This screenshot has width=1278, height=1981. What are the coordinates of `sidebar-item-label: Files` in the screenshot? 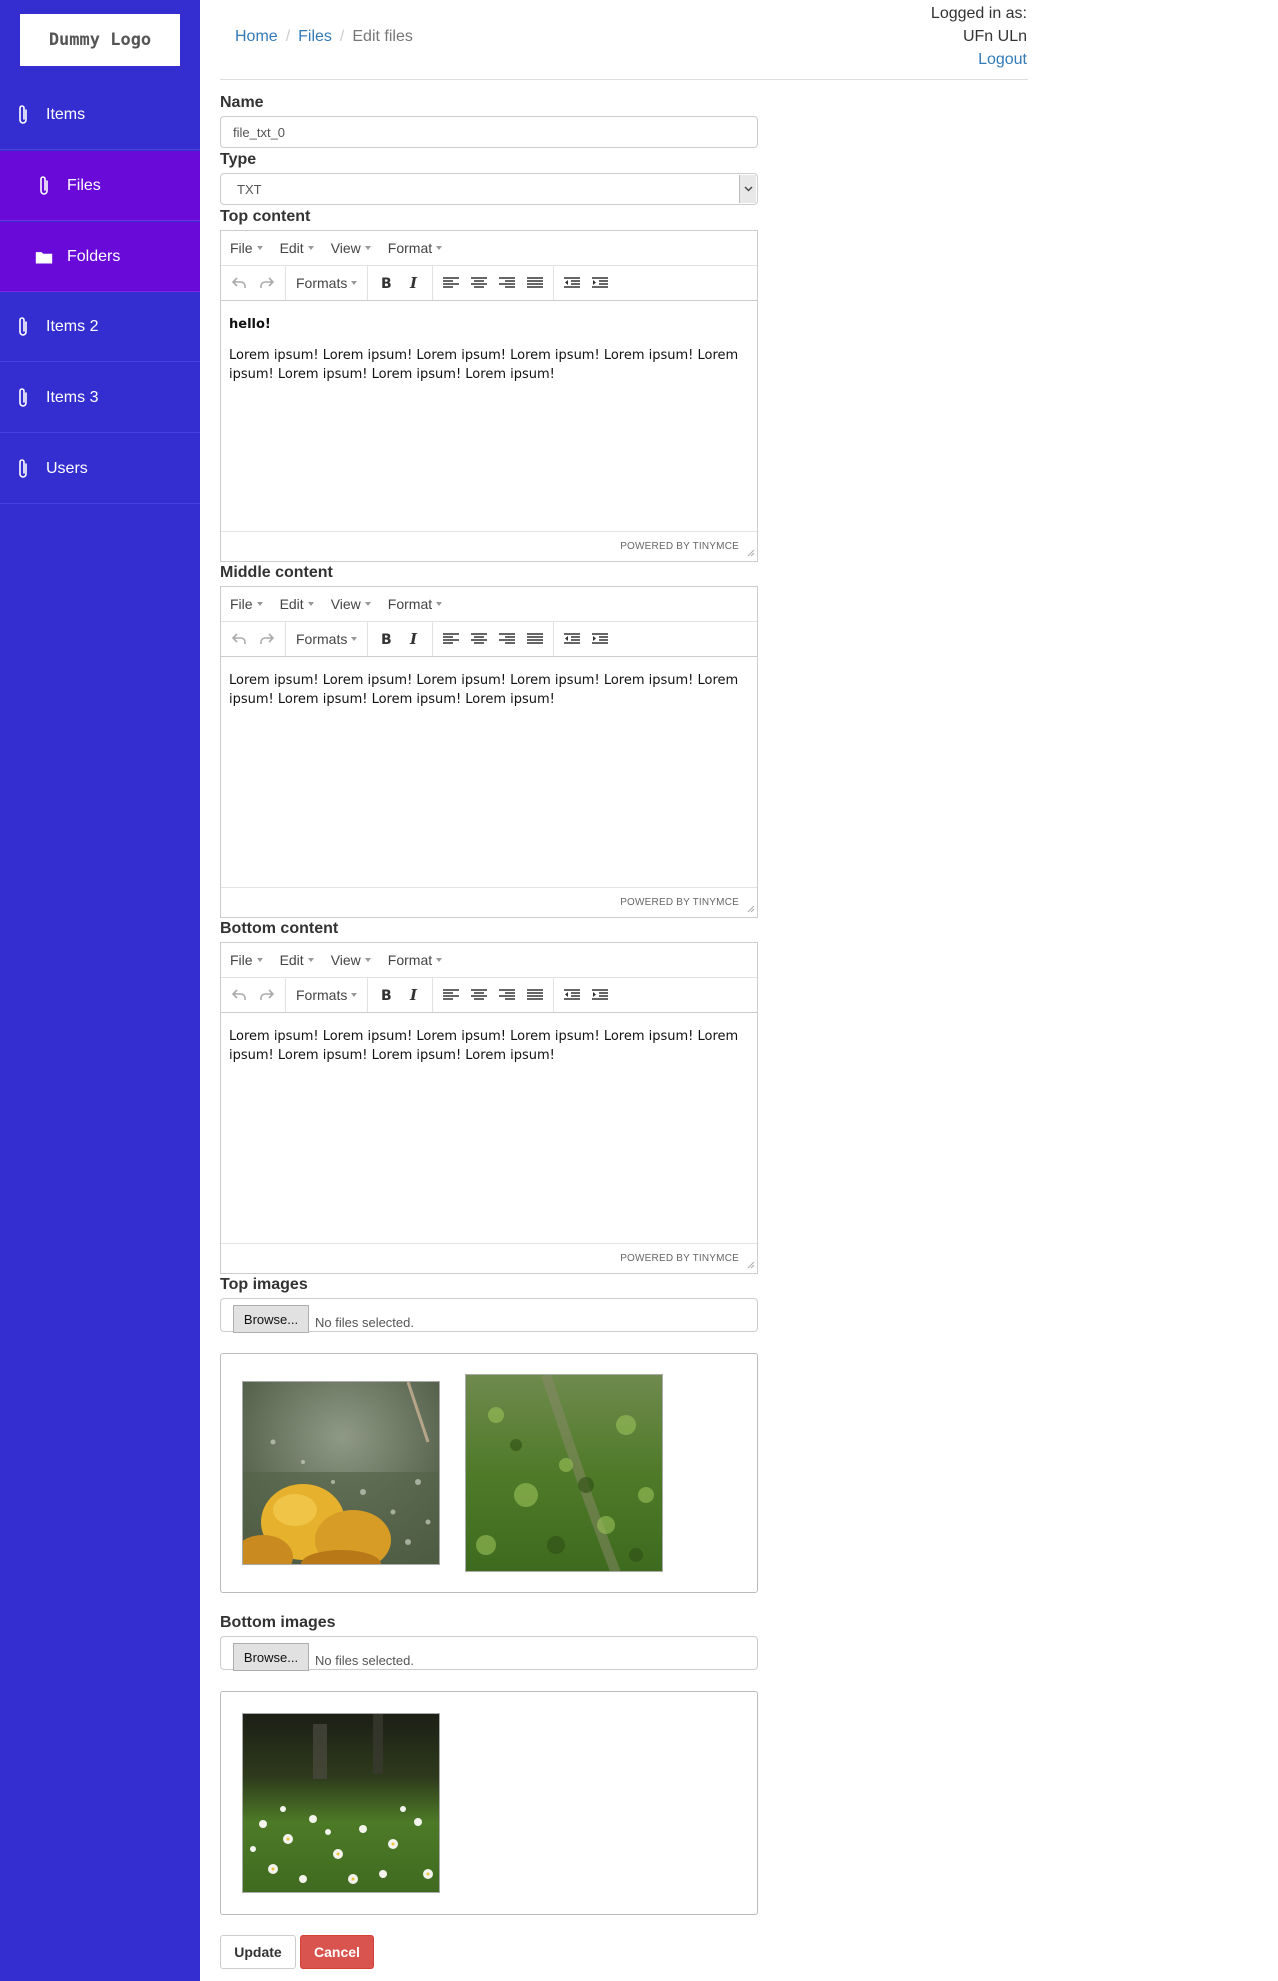 It's located at (84, 185).